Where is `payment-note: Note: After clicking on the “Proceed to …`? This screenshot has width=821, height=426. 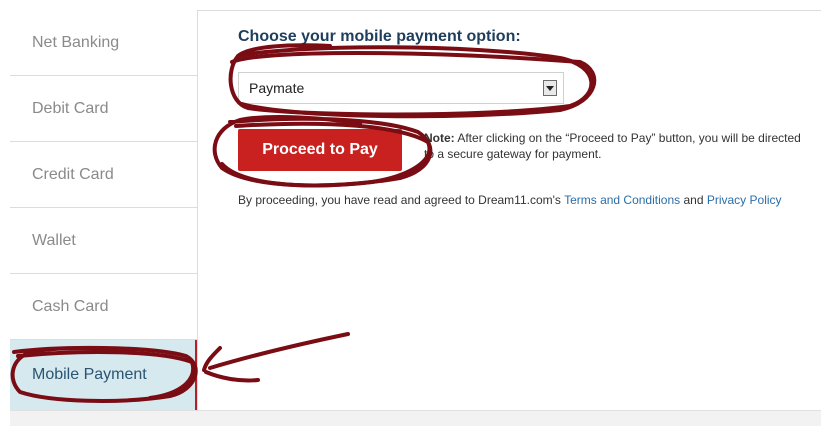
payment-note: Note: After clicking on the “Proceed to … is located at coordinates (614, 146).